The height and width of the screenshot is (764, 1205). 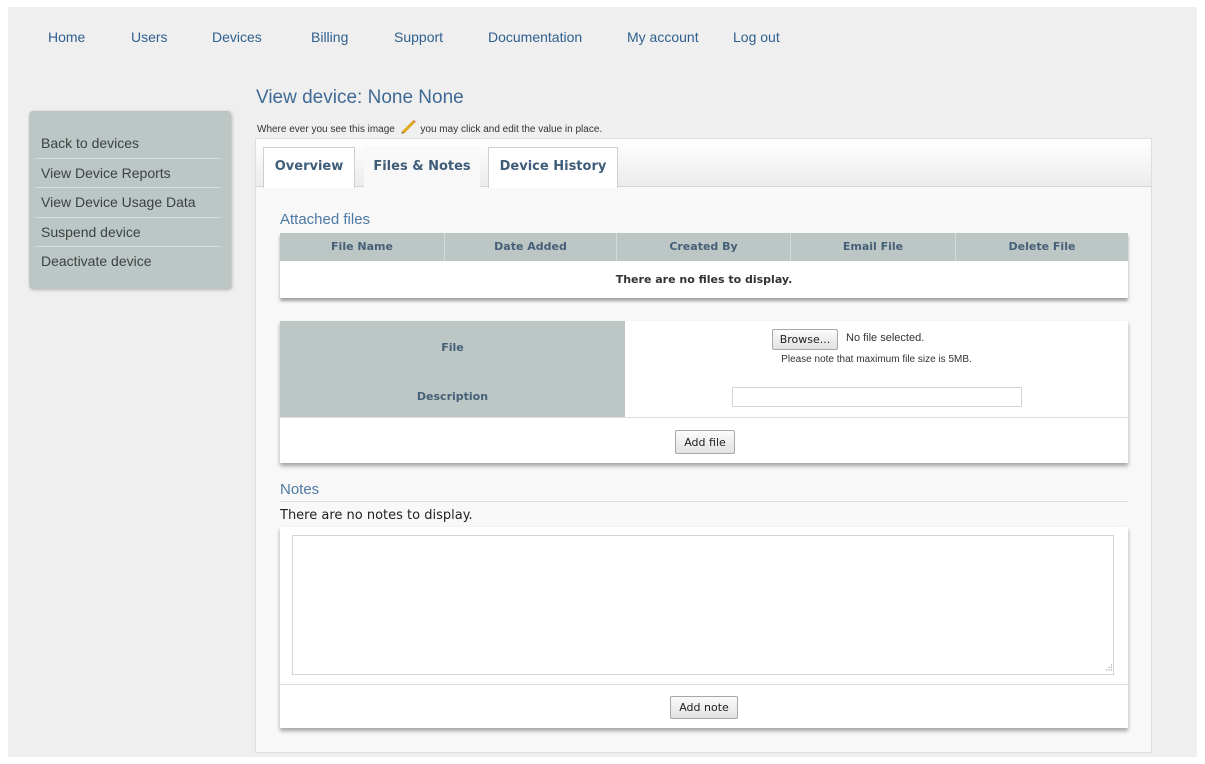 What do you see at coordinates (128, 262) in the screenshot?
I see `sidebar-item-deactivate-device: Deactivate device` at bounding box center [128, 262].